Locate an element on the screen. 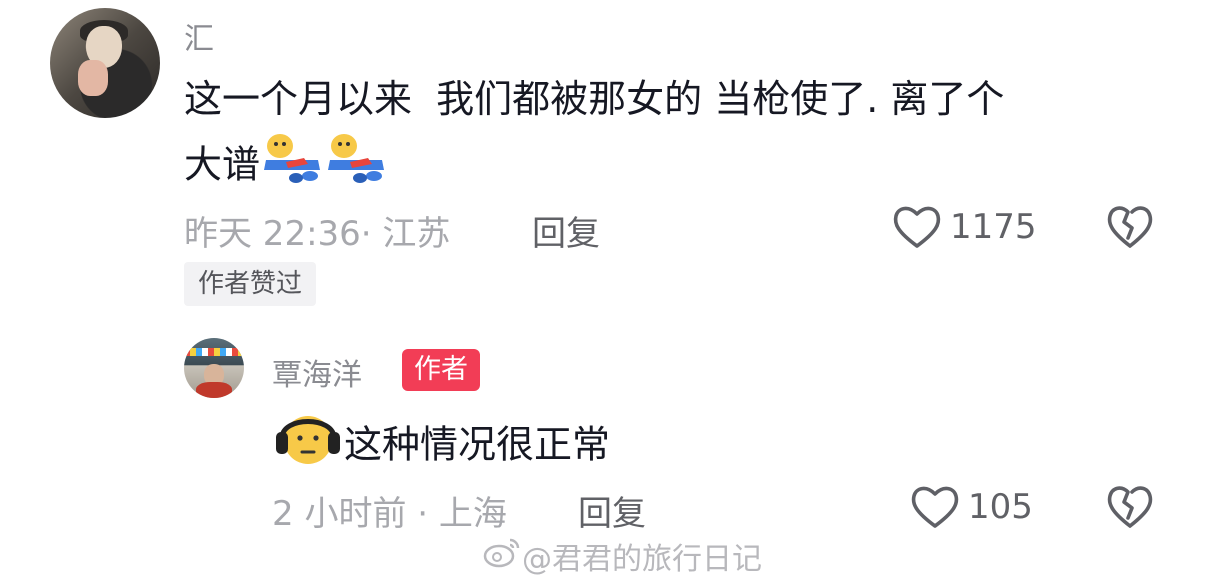 This screenshot has width=1205, height=584. commenter-username: 汇 is located at coordinates (199, 36).